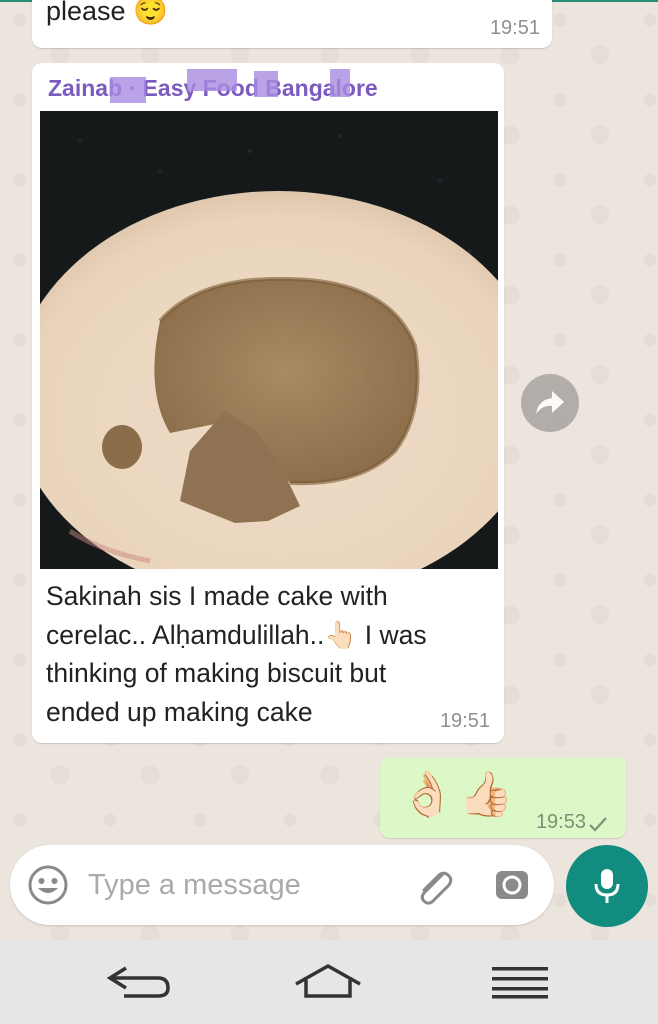 The image size is (658, 1024). Describe the element at coordinates (512, 885) in the screenshot. I see `camera-icon` at that location.